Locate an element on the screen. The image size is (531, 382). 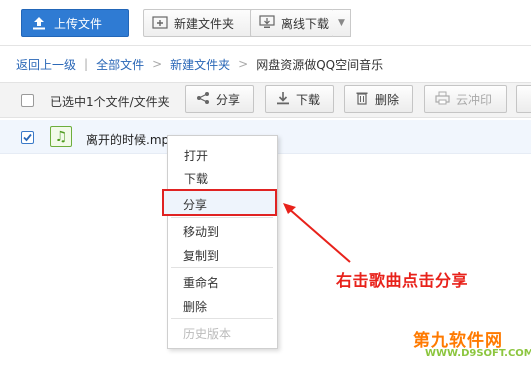
select-all-checkbox is located at coordinates (27, 100).